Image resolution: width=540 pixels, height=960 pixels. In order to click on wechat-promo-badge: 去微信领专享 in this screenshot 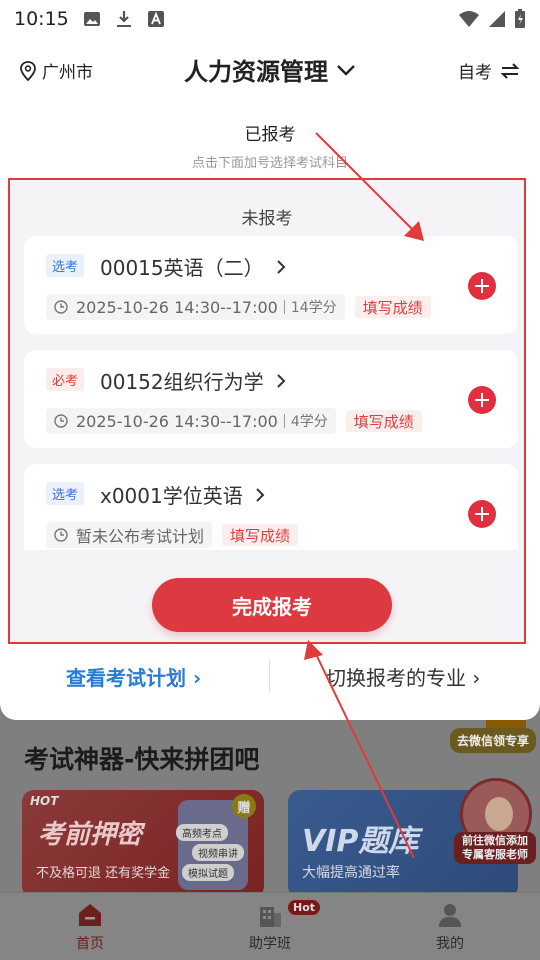, I will do `click(492, 740)`.